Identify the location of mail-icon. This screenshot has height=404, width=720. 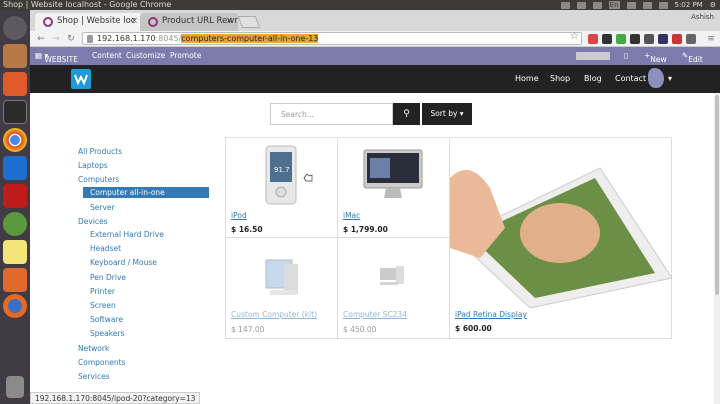
(631, 5).